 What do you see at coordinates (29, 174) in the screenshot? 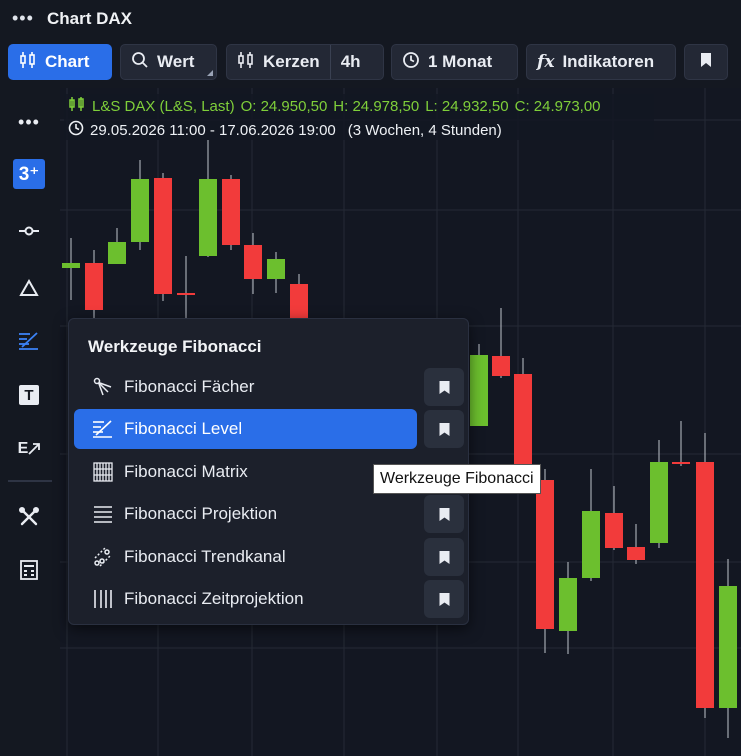
I see `elliott-wave-icon: 3⁺` at bounding box center [29, 174].